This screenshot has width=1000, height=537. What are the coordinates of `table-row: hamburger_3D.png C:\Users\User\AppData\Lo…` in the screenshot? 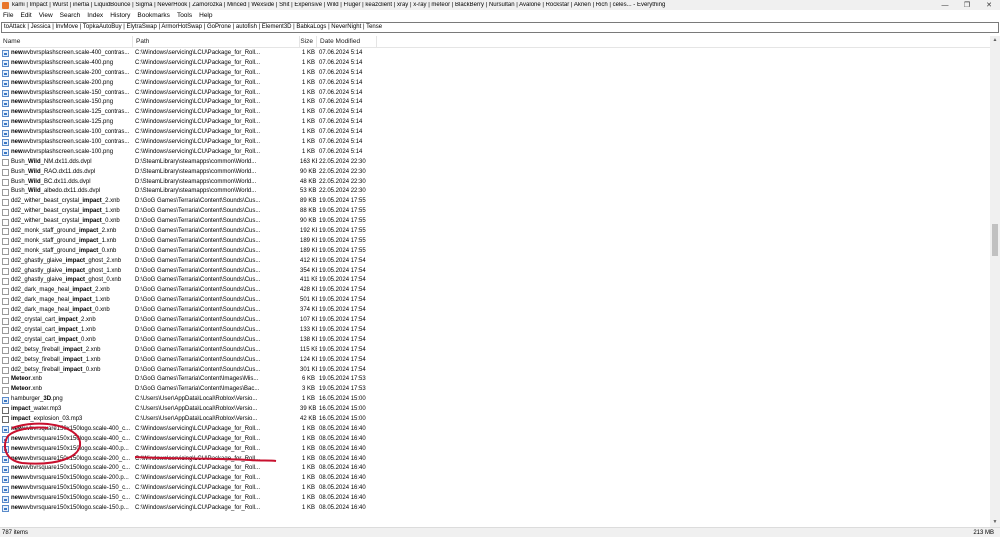 It's located at (495, 400).